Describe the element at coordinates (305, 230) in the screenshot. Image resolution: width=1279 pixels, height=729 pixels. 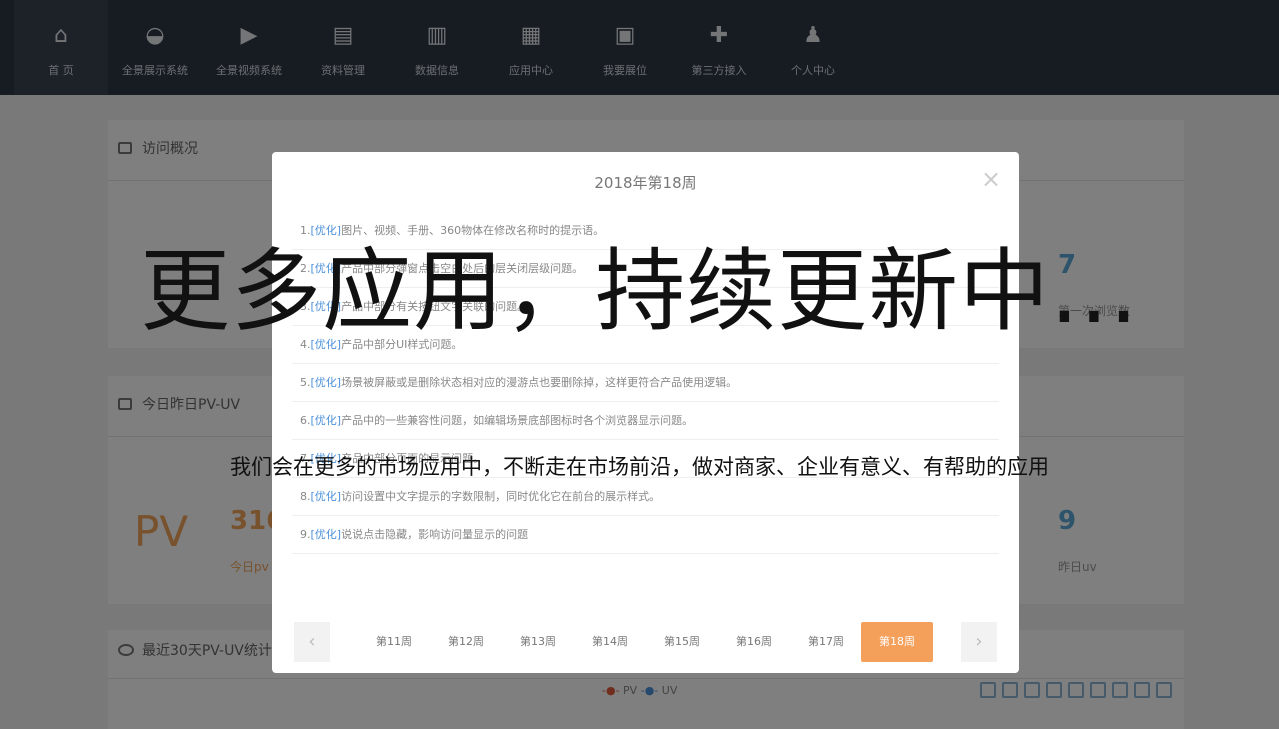
I see `item-number: 1.` at that location.